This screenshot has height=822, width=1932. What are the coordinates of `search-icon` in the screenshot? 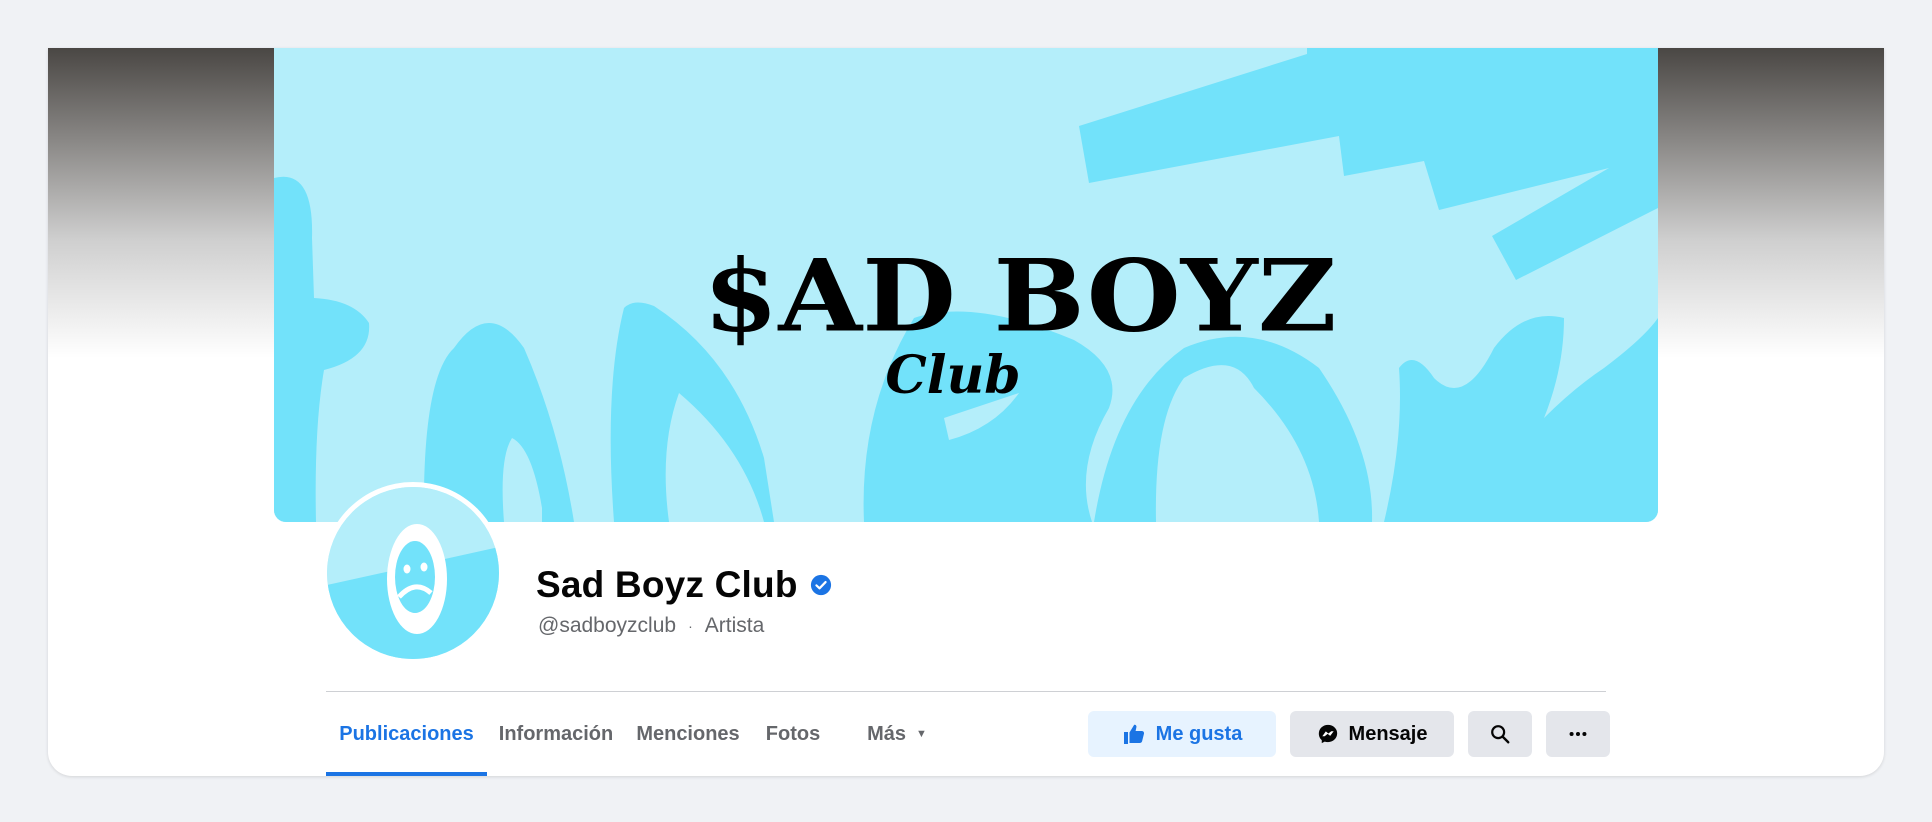 It's located at (1500, 734).